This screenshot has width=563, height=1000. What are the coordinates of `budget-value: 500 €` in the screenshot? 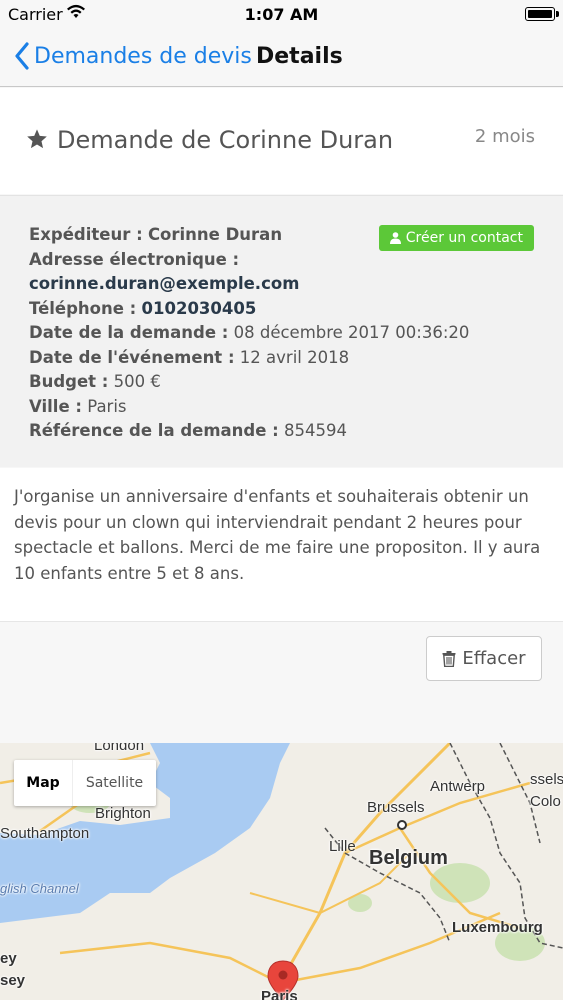 It's located at (137, 381).